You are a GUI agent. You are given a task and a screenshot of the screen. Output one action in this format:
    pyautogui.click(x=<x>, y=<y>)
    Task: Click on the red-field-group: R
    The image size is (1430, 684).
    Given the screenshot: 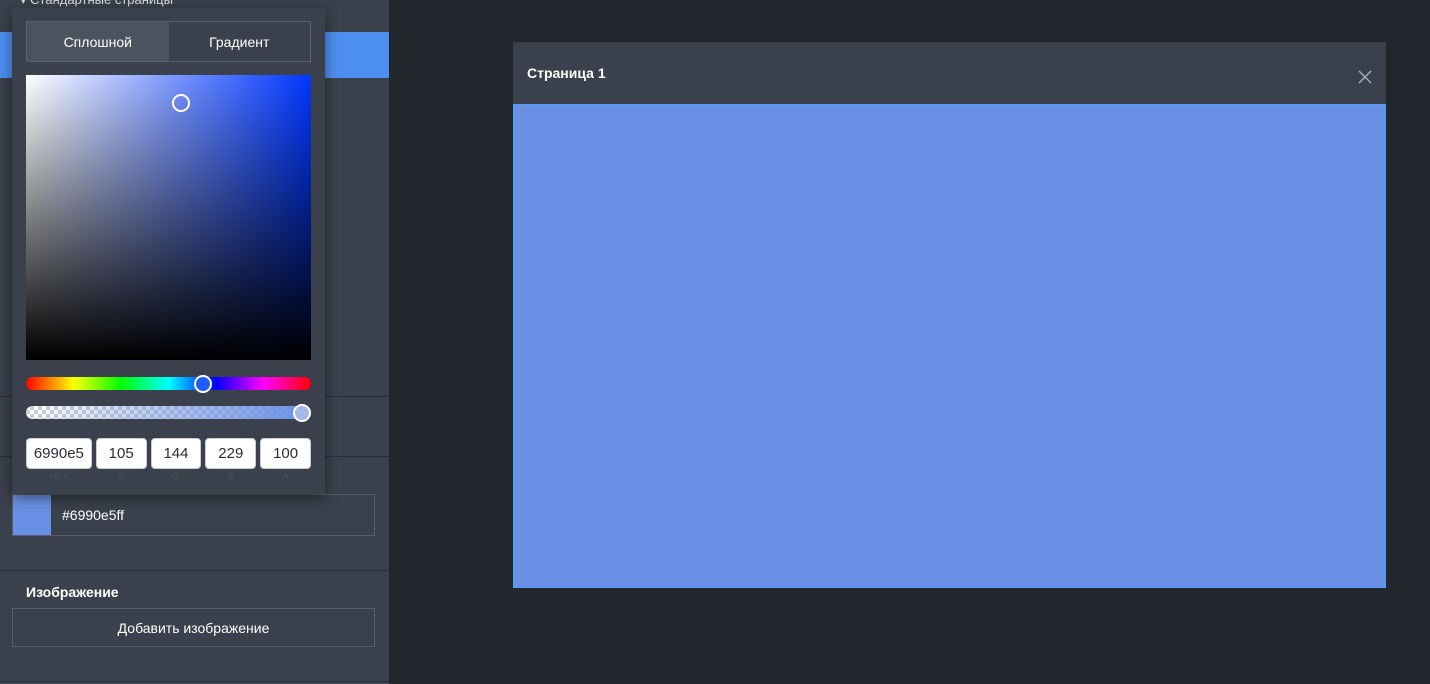 What is the action you would take?
    pyautogui.click(x=121, y=459)
    